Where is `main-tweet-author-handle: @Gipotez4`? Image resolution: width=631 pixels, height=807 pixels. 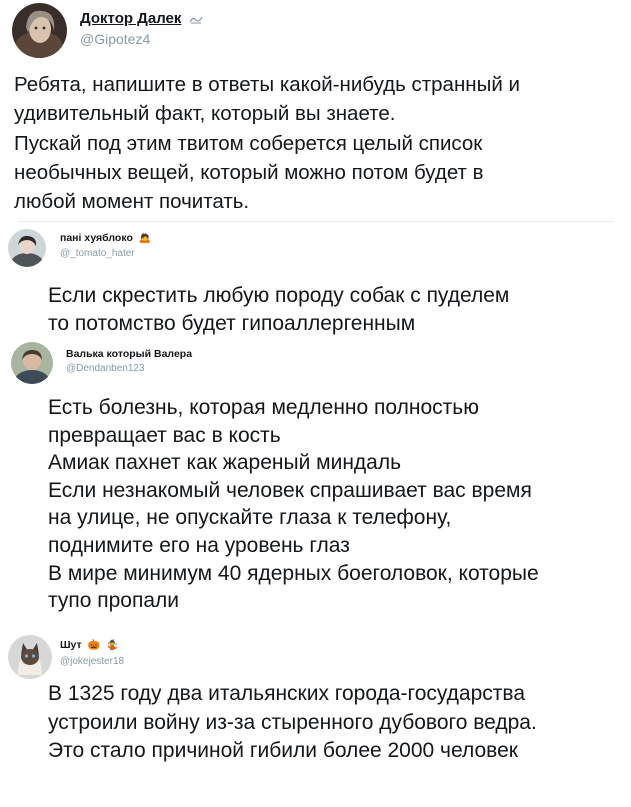 main-tweet-author-handle: @Gipotez4 is located at coordinates (115, 39).